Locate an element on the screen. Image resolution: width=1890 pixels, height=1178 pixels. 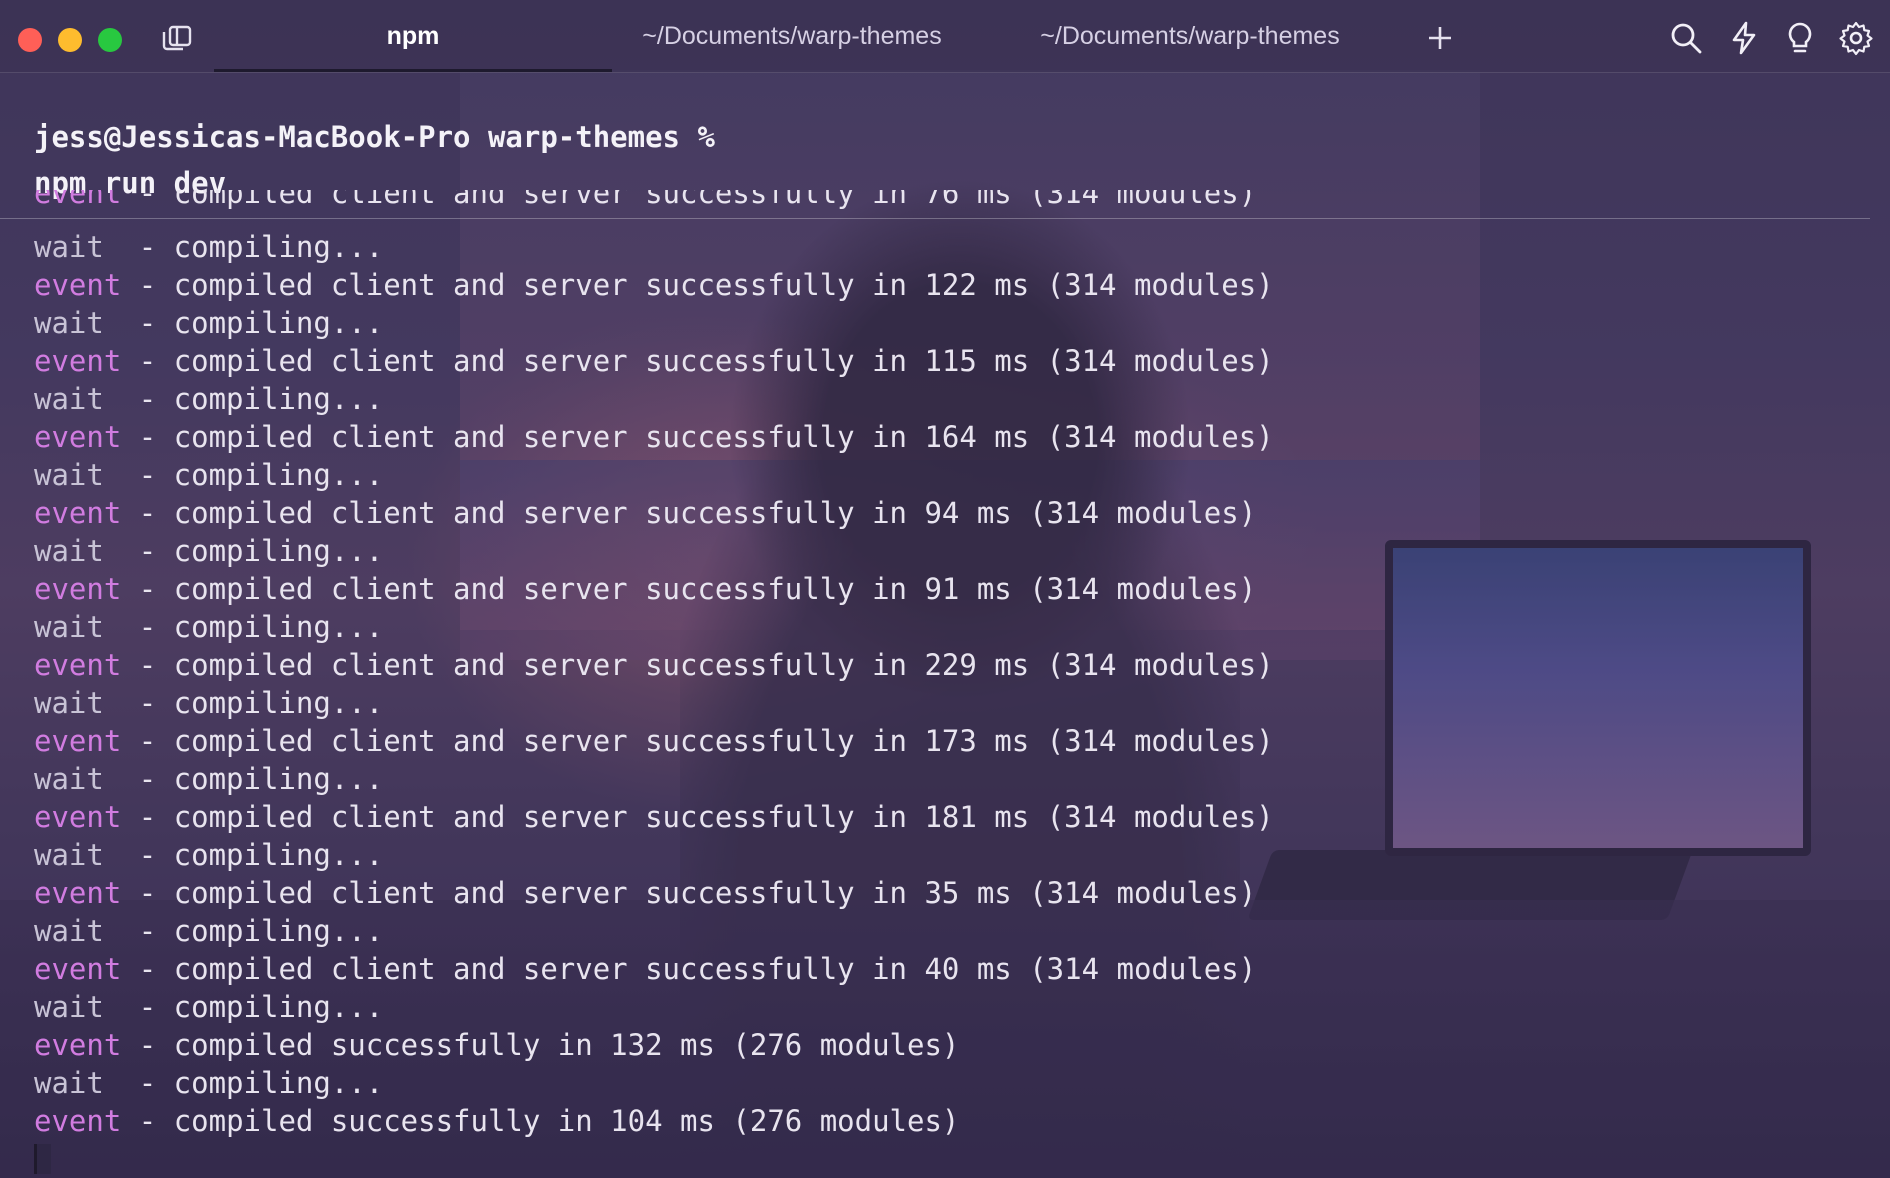
tab-label: npm is located at coordinates (413, 35).